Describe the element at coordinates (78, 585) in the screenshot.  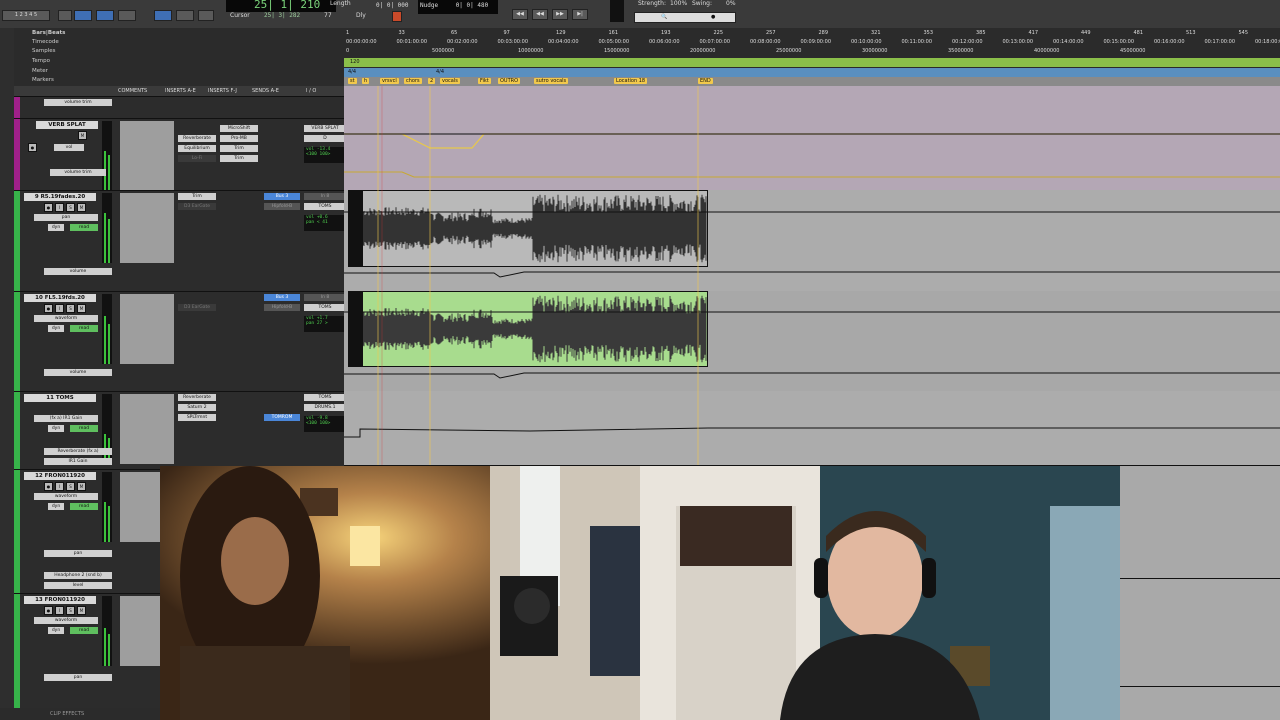
I see `send-param-select: level` at that location.